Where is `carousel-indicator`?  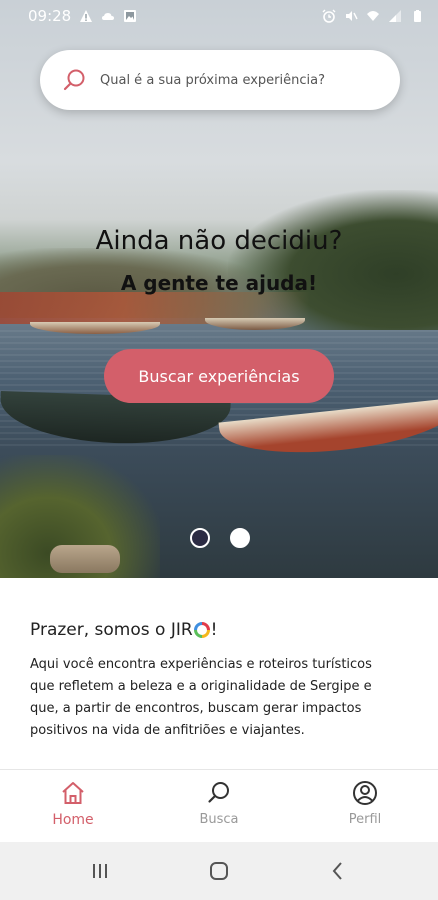 carousel-indicator is located at coordinates (220, 538).